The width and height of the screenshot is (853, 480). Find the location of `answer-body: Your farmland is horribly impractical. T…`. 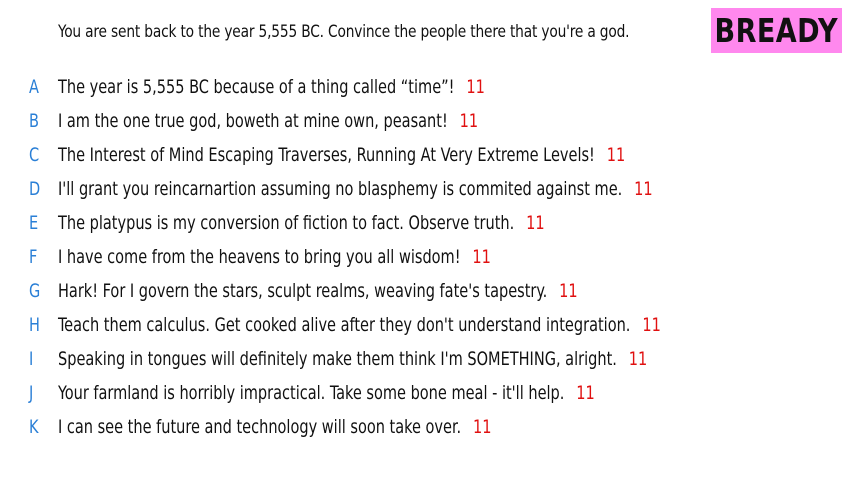

answer-body: Your farmland is horribly impractical. T… is located at coordinates (326, 393).